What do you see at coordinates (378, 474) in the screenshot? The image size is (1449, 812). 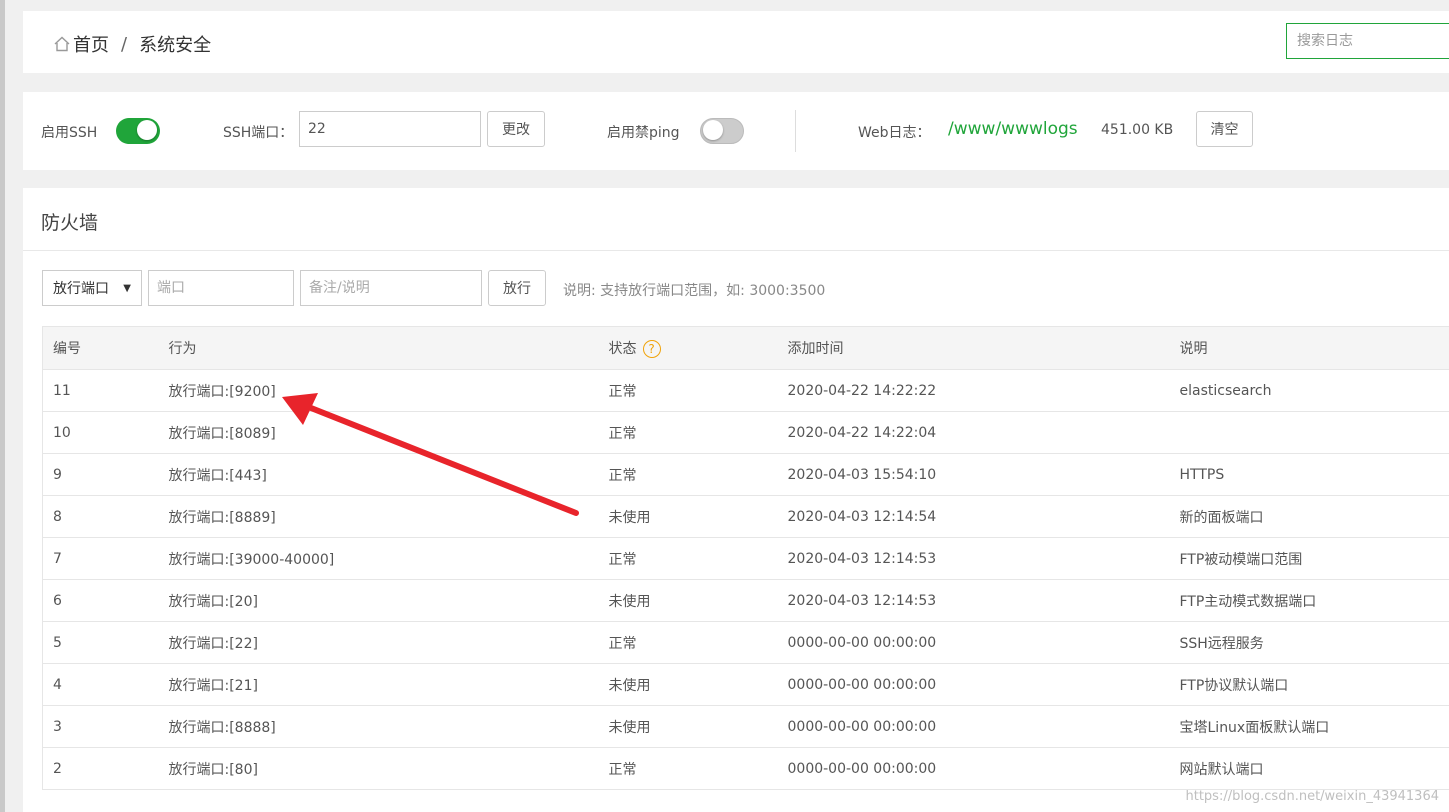 I see `cell-action: 放行端口:[443]` at bounding box center [378, 474].